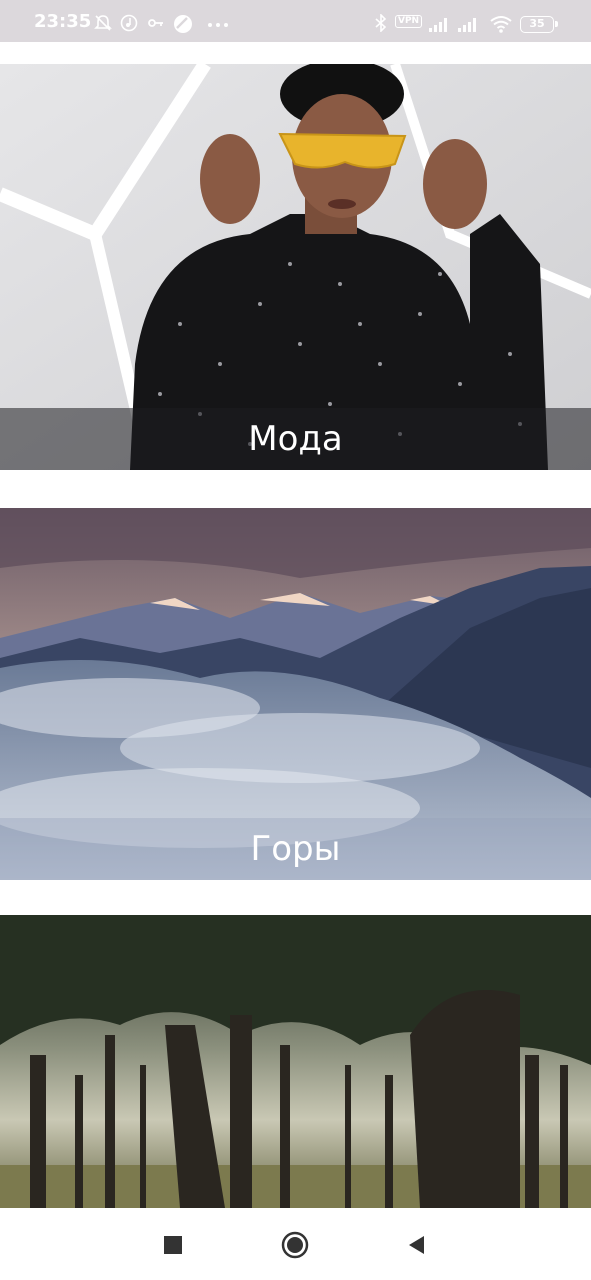 Image resolution: width=591 pixels, height=1280 pixels. Describe the element at coordinates (501, 24) in the screenshot. I see `wifi-icon` at that location.